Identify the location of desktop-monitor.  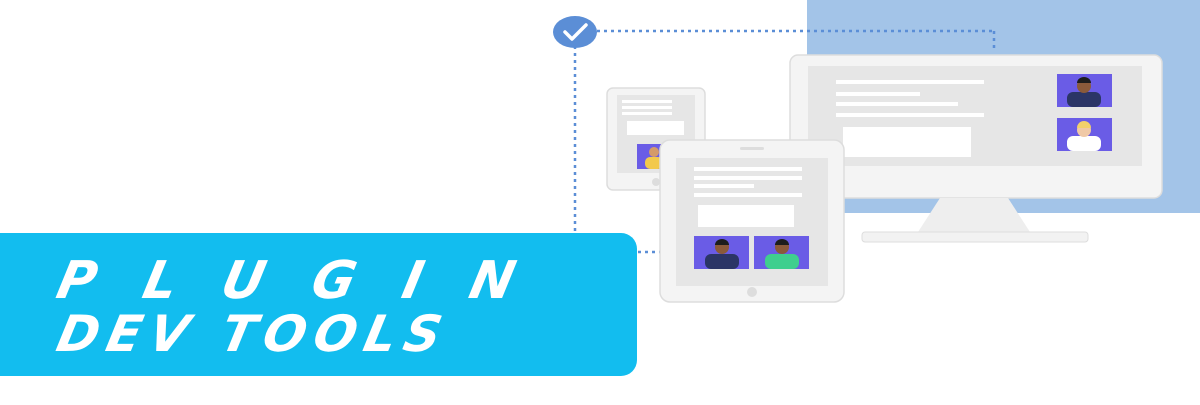
(976, 148).